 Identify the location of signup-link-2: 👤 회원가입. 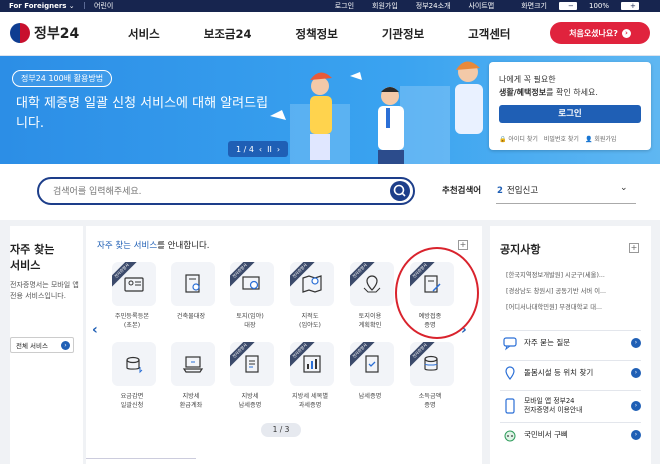
(600, 138).